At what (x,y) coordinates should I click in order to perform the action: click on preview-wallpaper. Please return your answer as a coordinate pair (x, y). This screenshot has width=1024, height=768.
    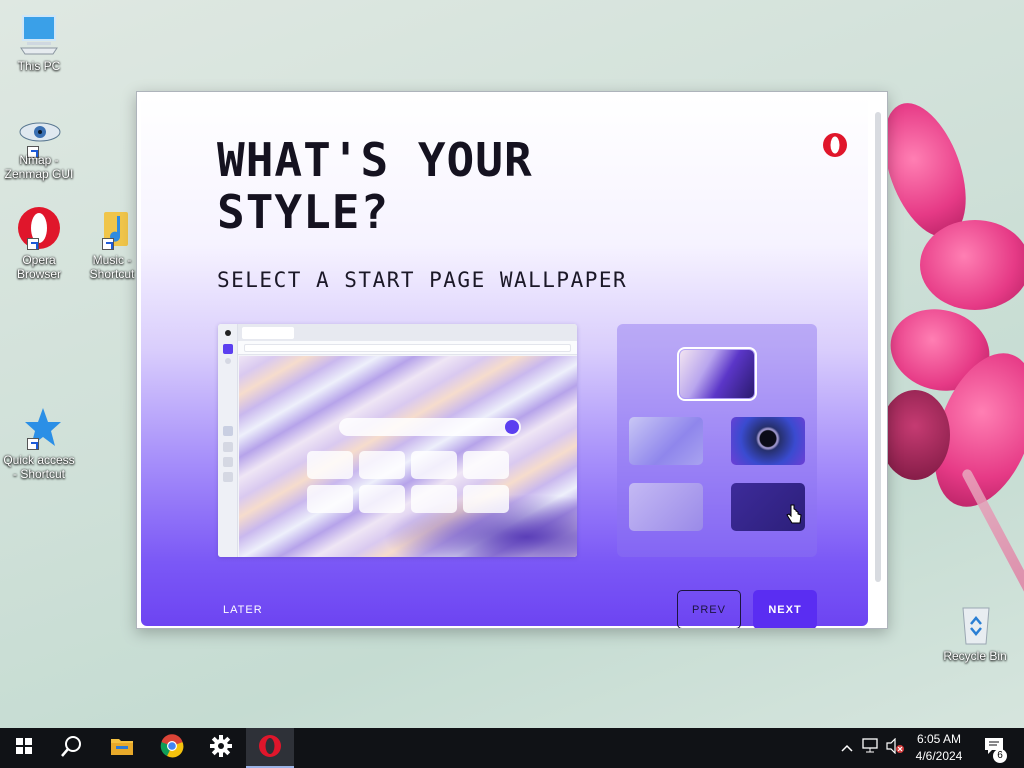
    Looking at the image, I should click on (408, 456).